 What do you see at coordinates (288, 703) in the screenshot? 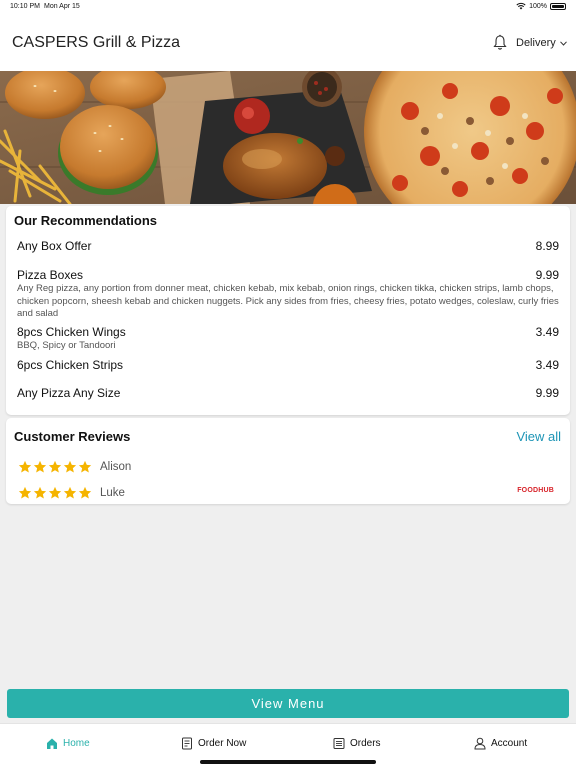
I see `view-menu-button: View Menu` at bounding box center [288, 703].